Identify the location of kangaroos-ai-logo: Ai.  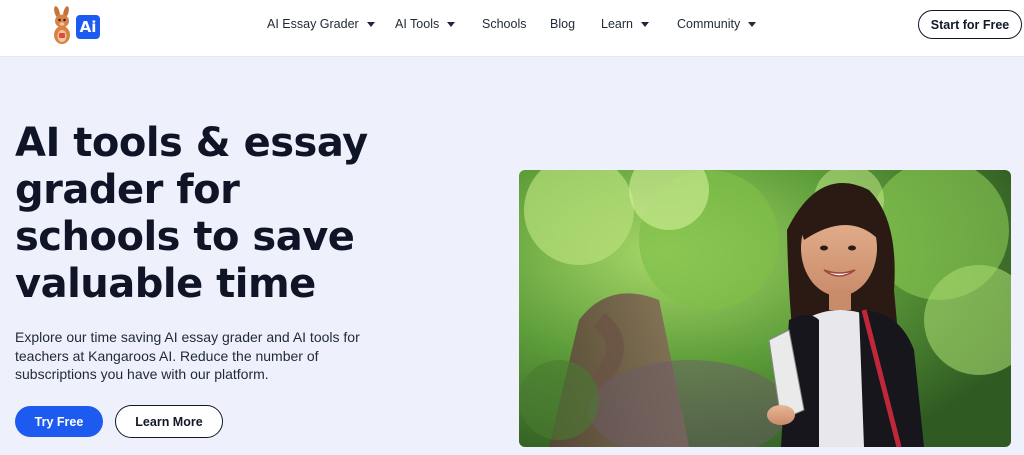
(76, 26).